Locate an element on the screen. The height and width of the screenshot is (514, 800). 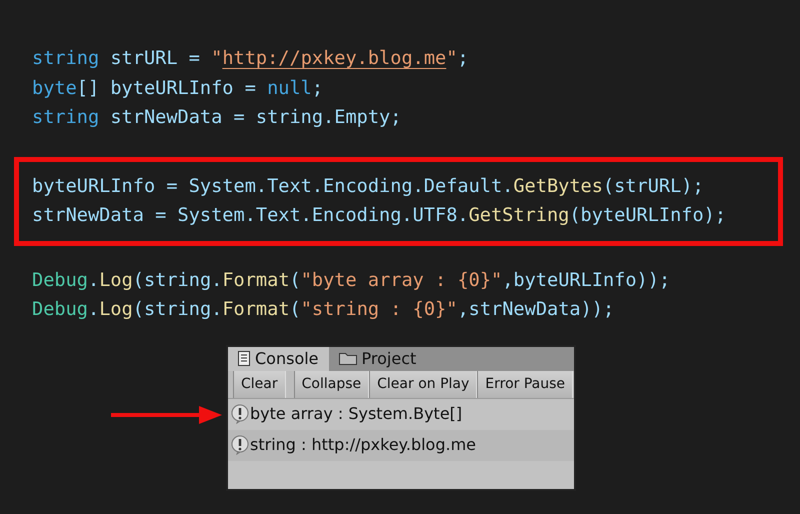
code-line: string strURL = "http://pxkey.blog.me"; is located at coordinates (250, 59).